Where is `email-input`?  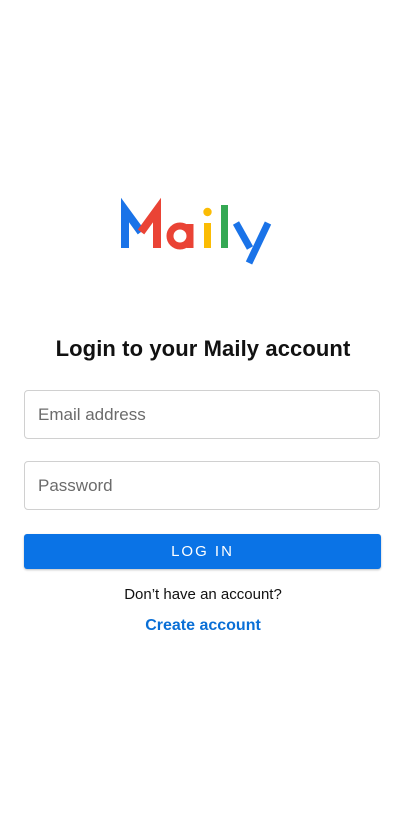
email-input is located at coordinates (202, 414).